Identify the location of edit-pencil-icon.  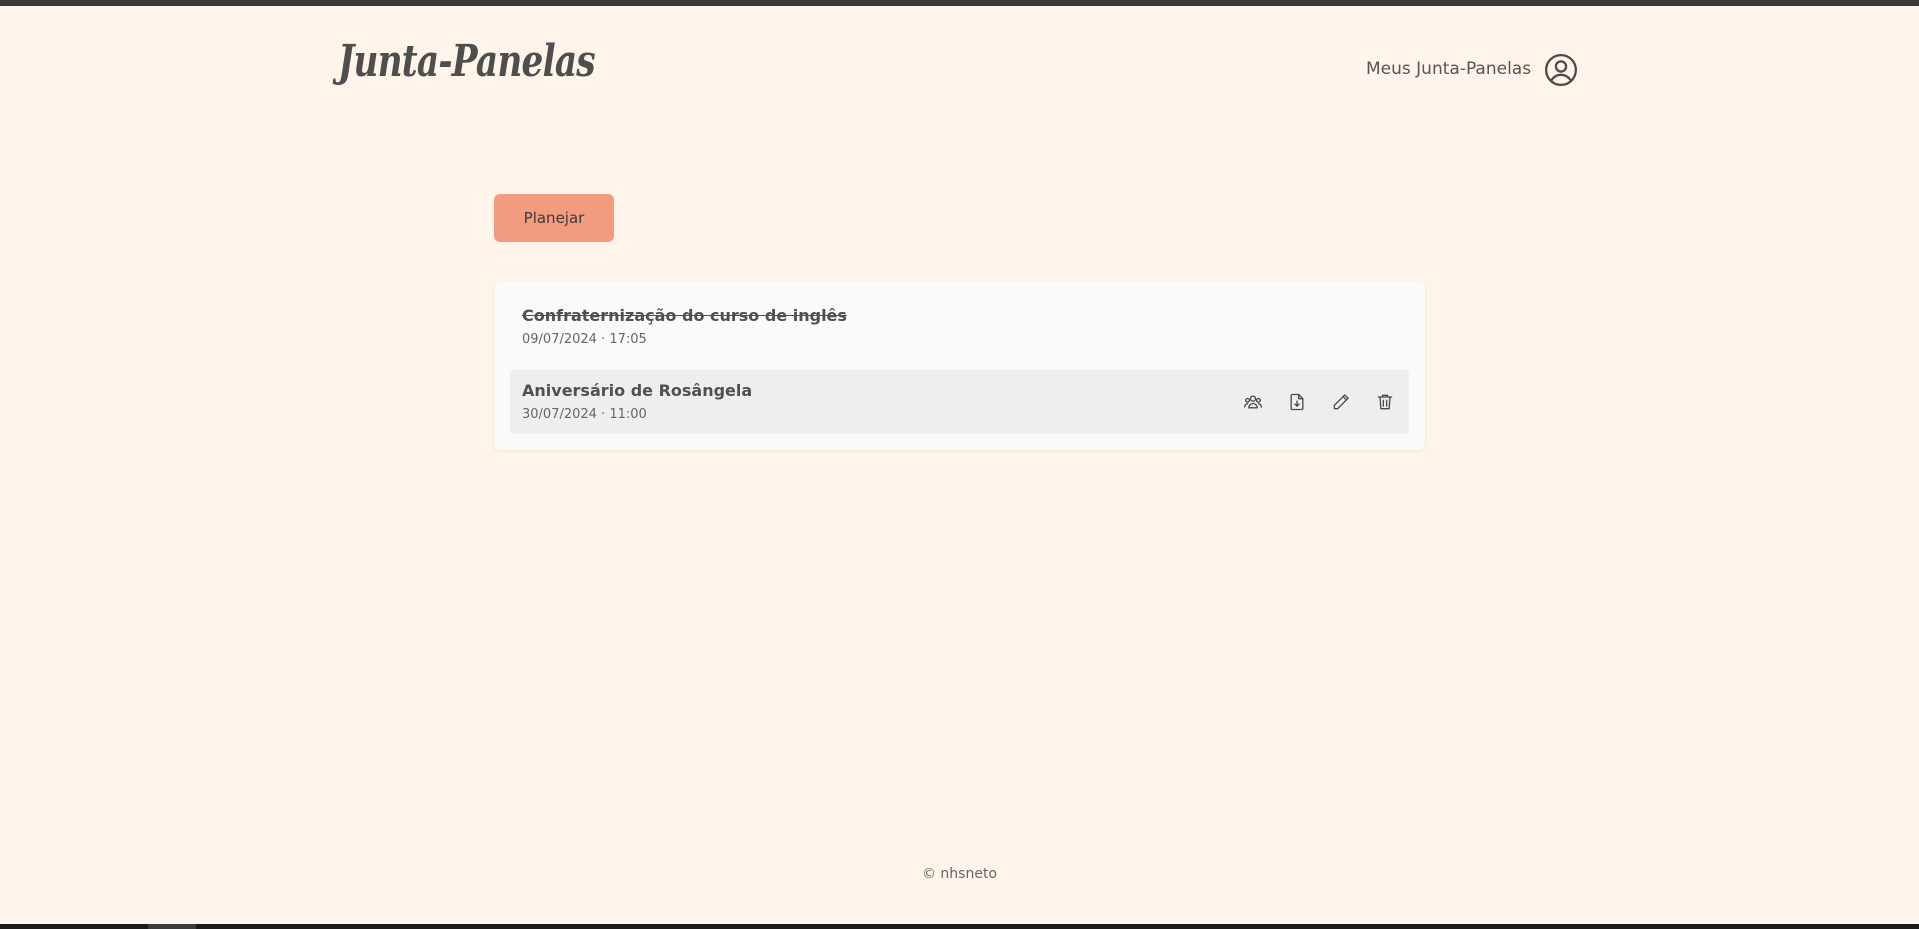
(1341, 402).